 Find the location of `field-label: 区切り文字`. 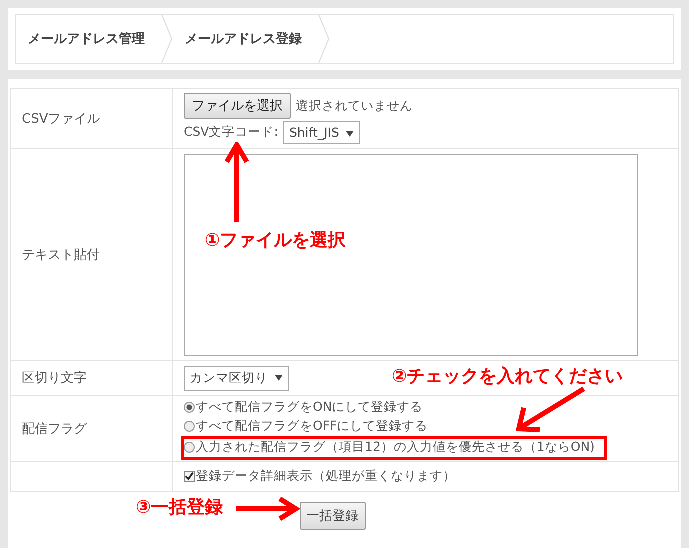

field-label: 区切り文字 is located at coordinates (54, 378).